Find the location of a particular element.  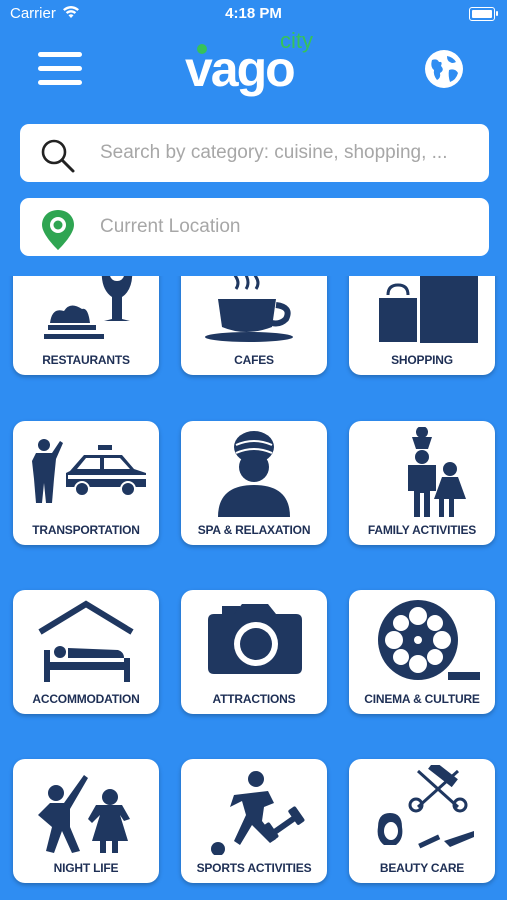

search-bar is located at coordinates (254, 153).